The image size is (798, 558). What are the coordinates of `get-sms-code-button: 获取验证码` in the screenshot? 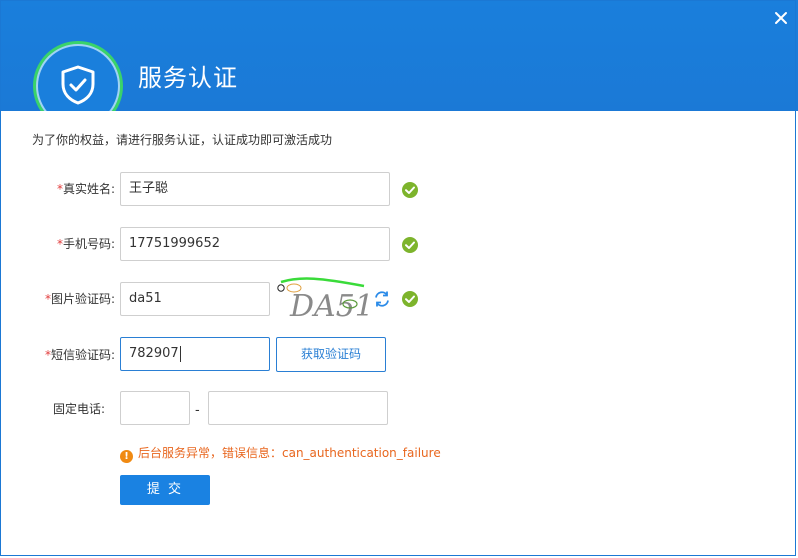 It's located at (331, 354).